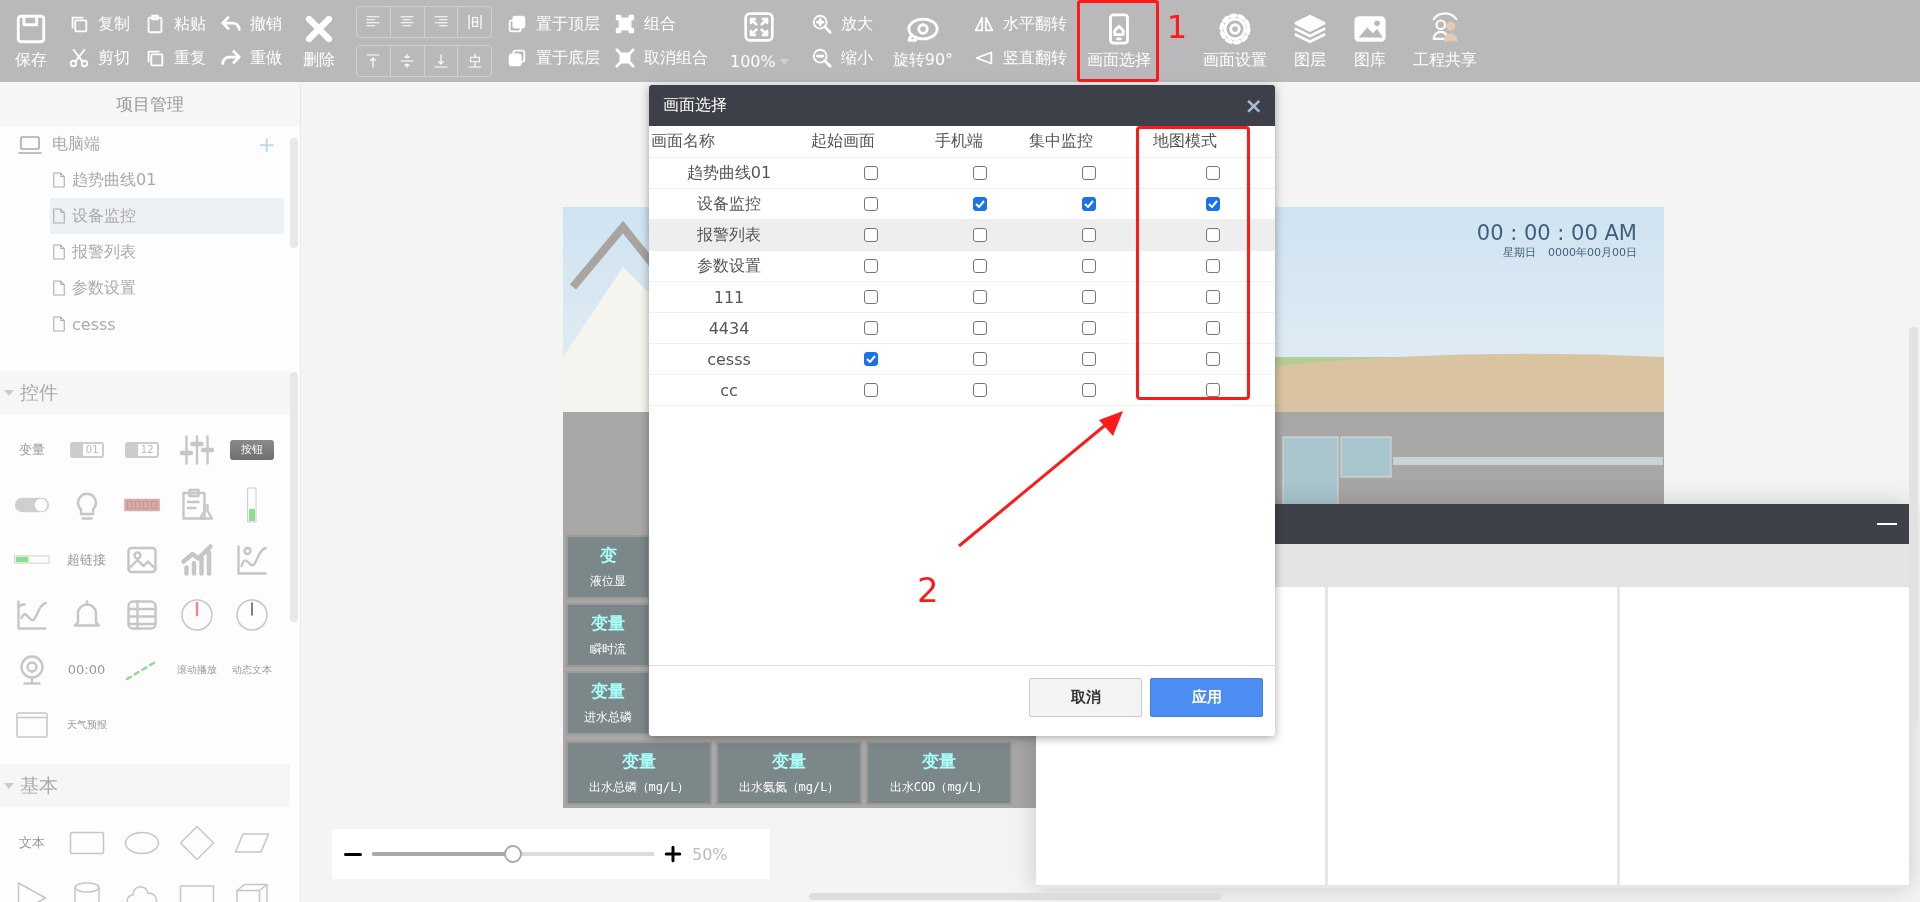 The image size is (1920, 902). I want to click on widget-label: 文本, so click(31, 842).